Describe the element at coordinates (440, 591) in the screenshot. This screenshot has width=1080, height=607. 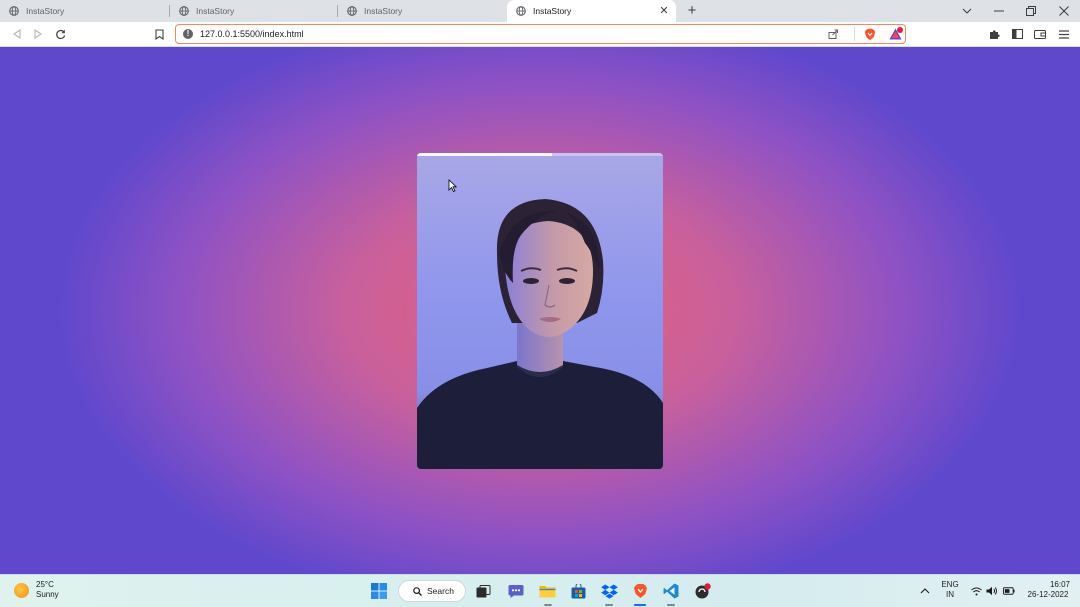
I see `taskbar-search-label: Search` at that location.